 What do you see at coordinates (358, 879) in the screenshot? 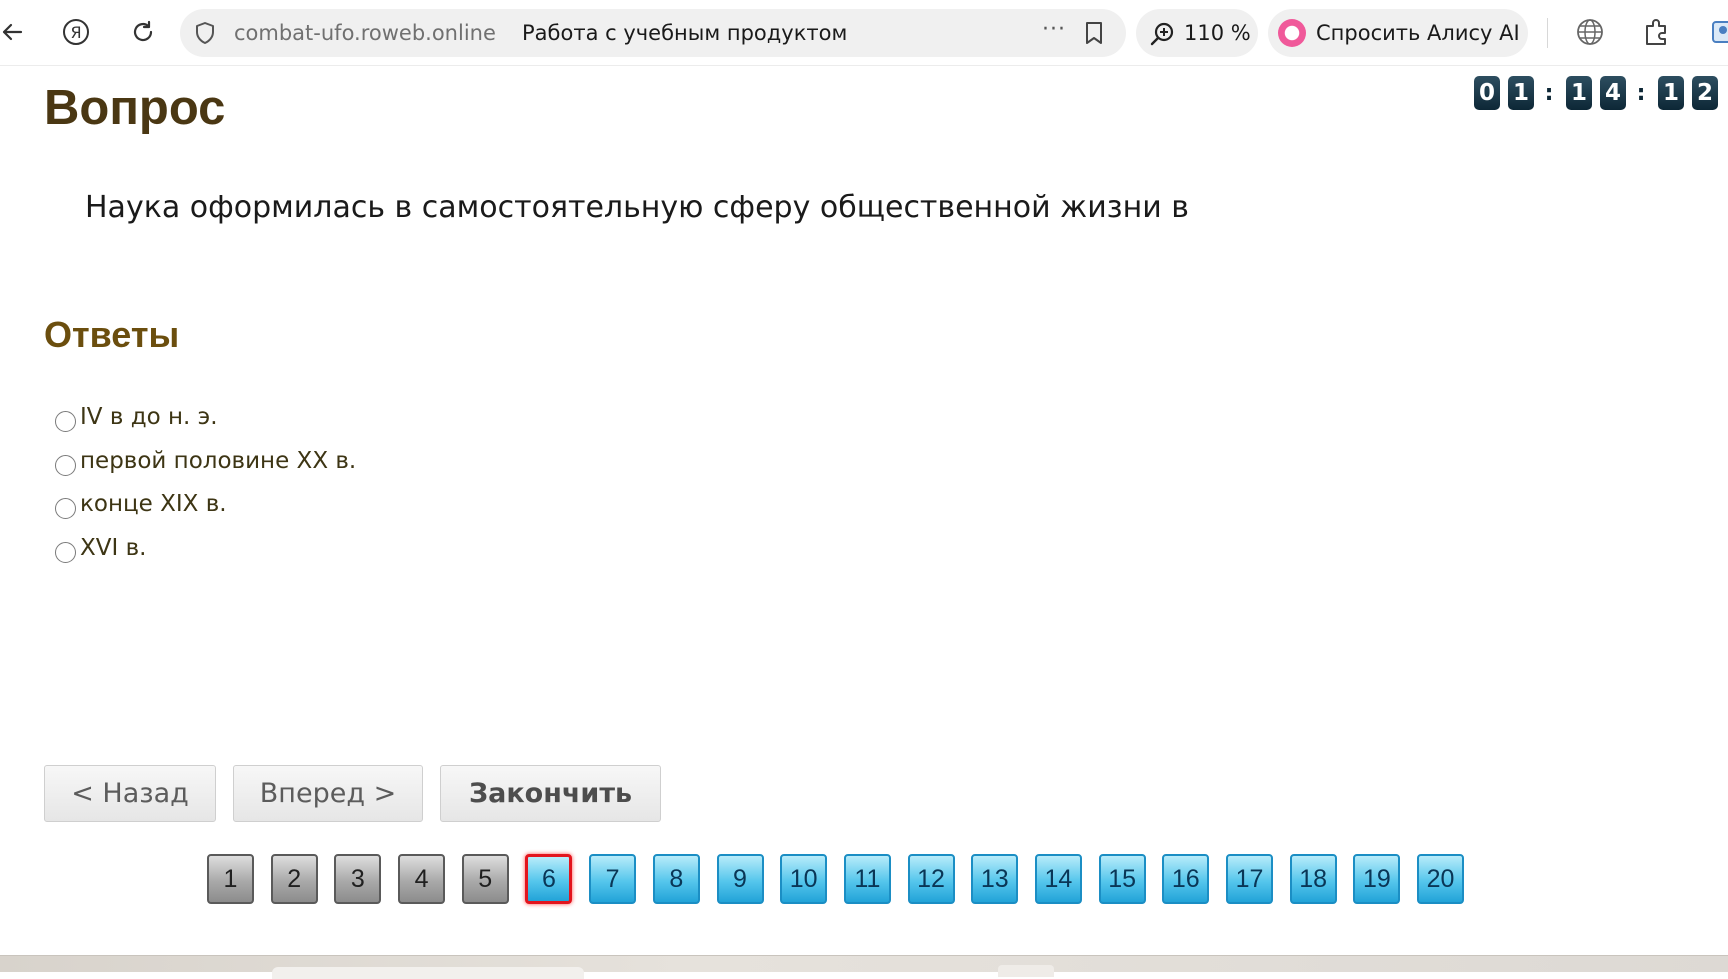
I see `page-button: 3` at bounding box center [358, 879].